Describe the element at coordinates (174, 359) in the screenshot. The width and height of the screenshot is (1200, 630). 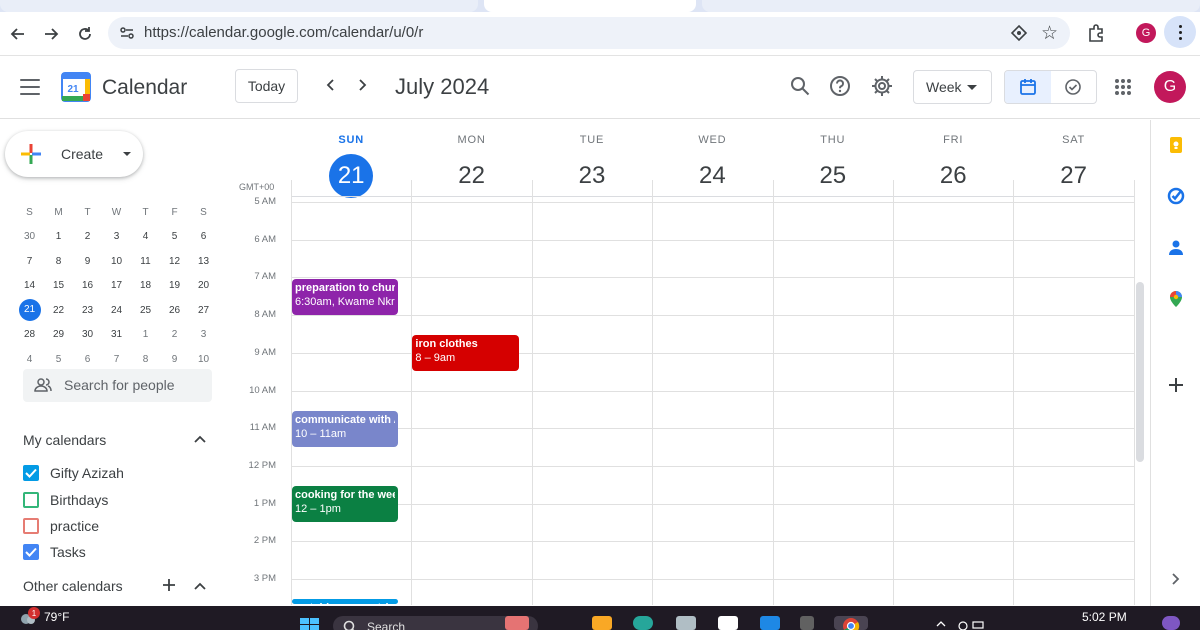
I see `mini-calendar-day: 9` at that location.